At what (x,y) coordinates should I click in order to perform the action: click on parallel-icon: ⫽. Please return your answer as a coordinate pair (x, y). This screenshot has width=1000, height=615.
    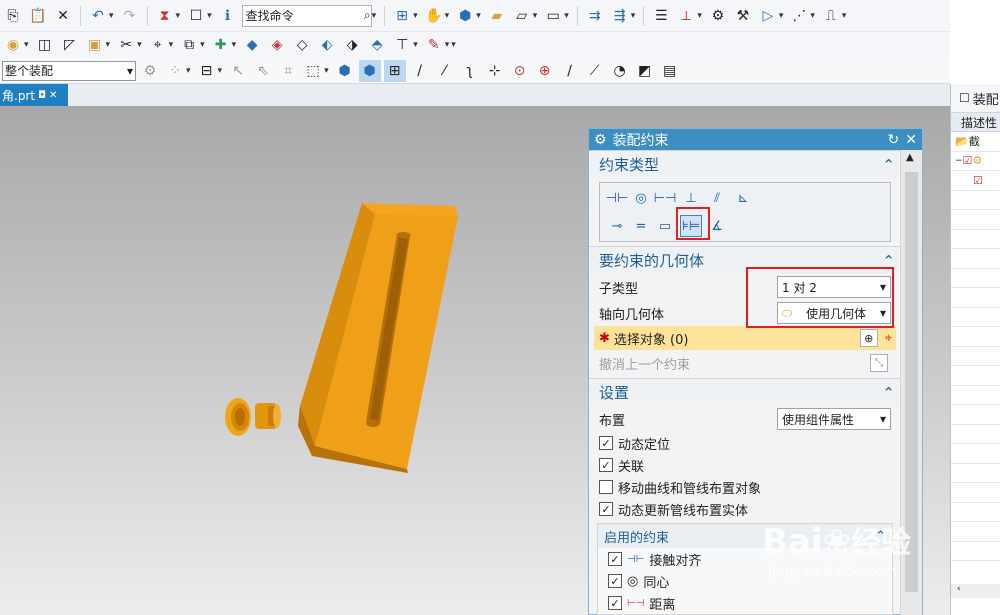
    Looking at the image, I should click on (717, 198).